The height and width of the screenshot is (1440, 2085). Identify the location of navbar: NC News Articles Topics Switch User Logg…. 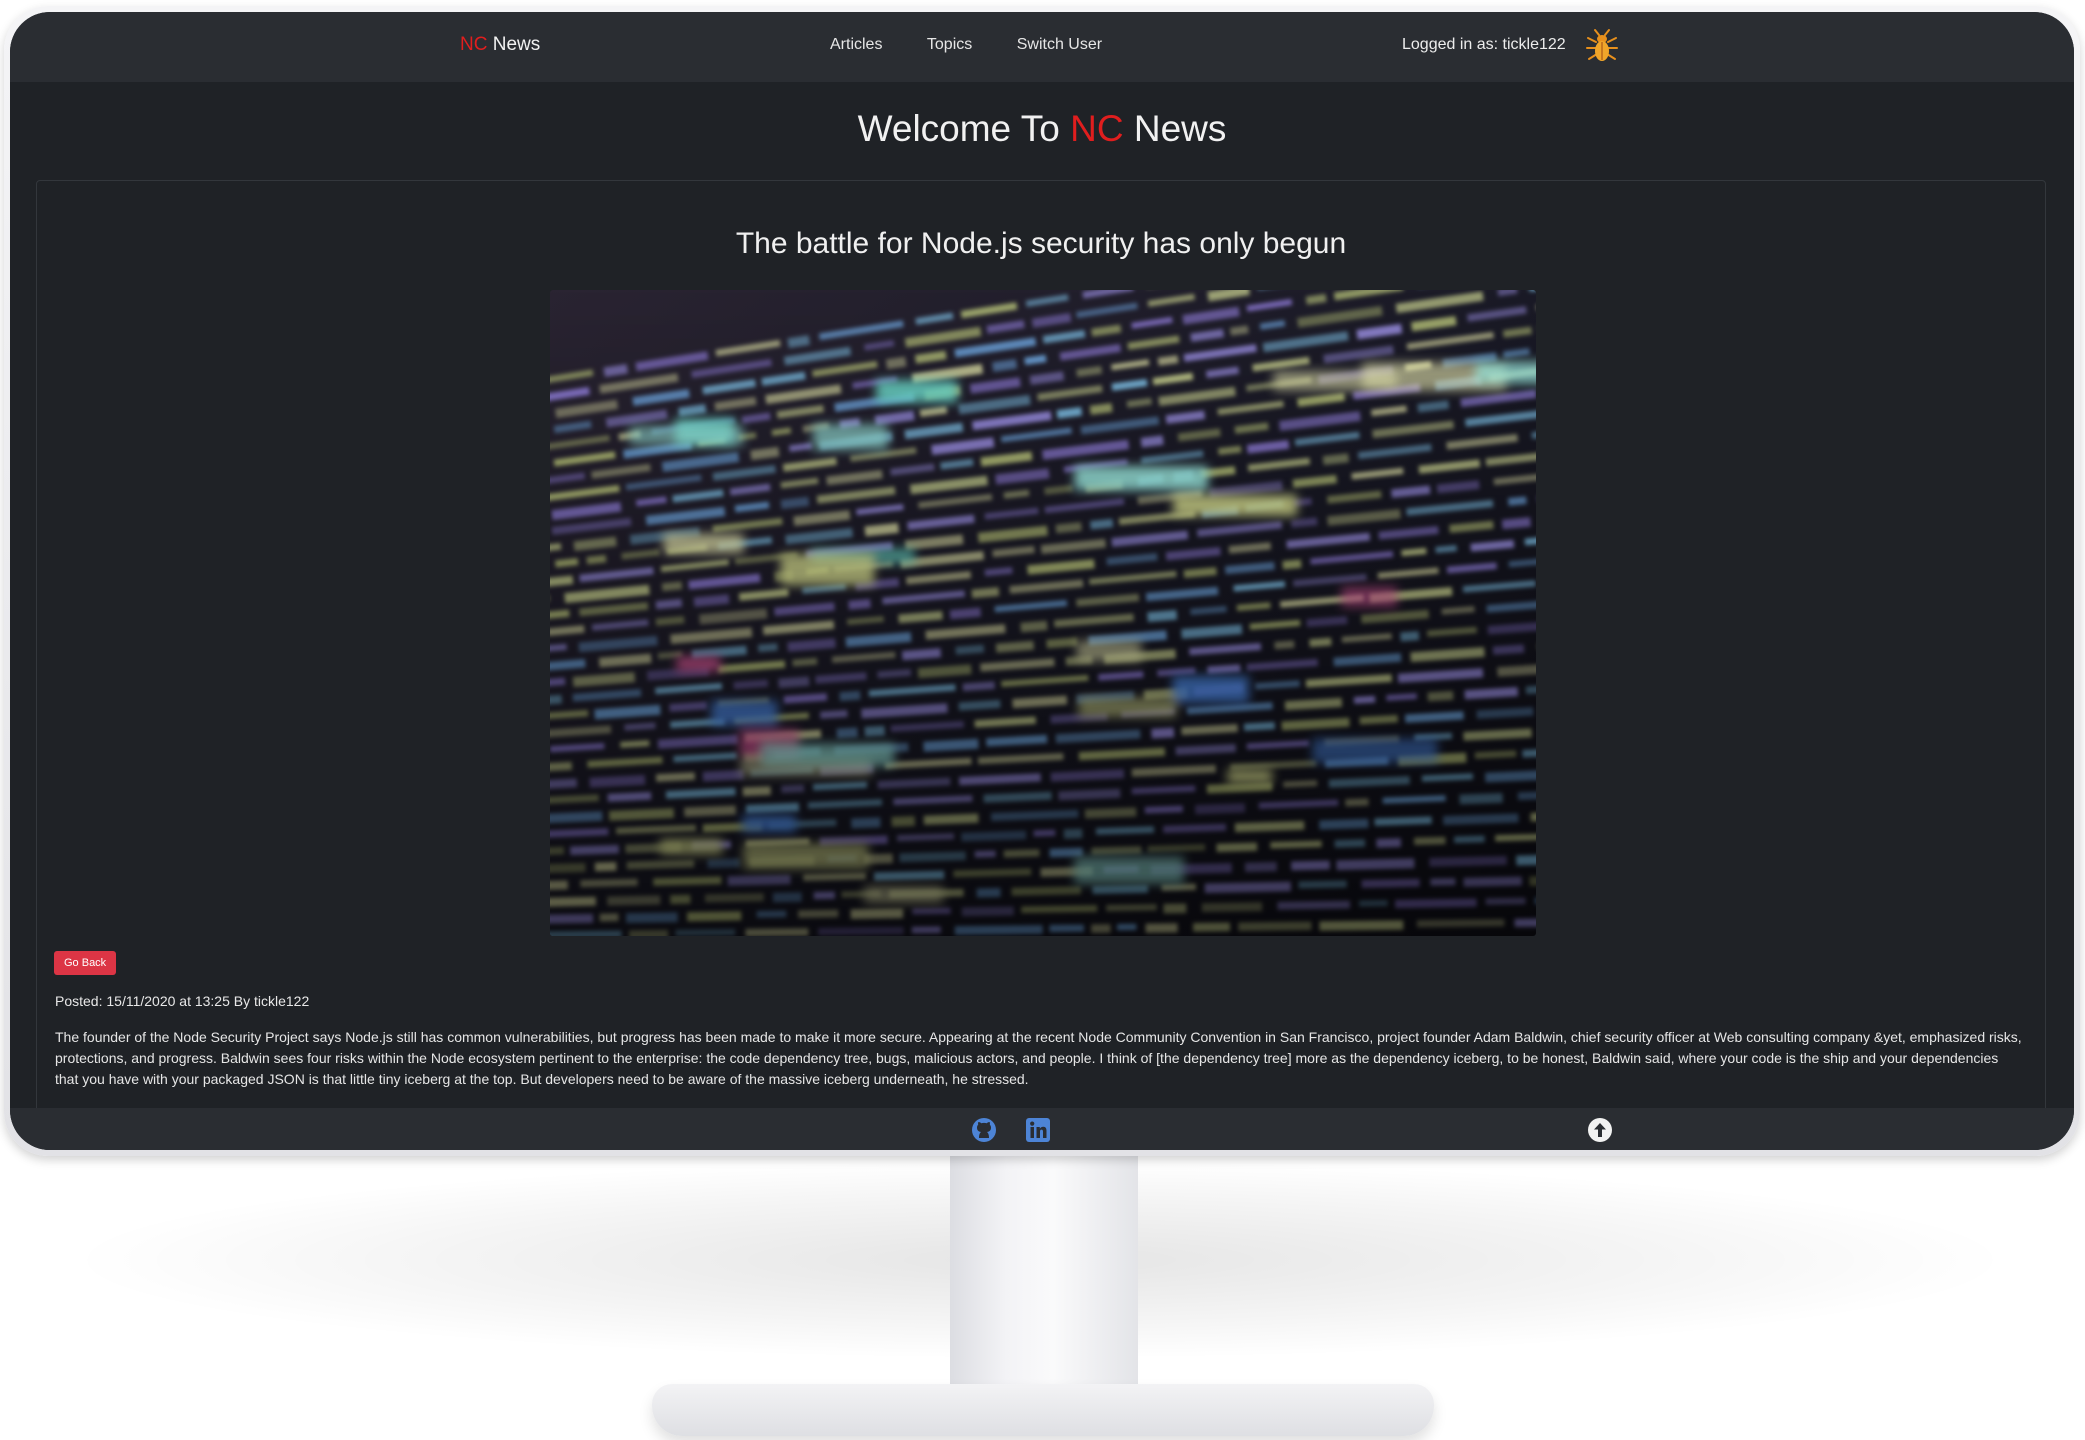
(1042, 47).